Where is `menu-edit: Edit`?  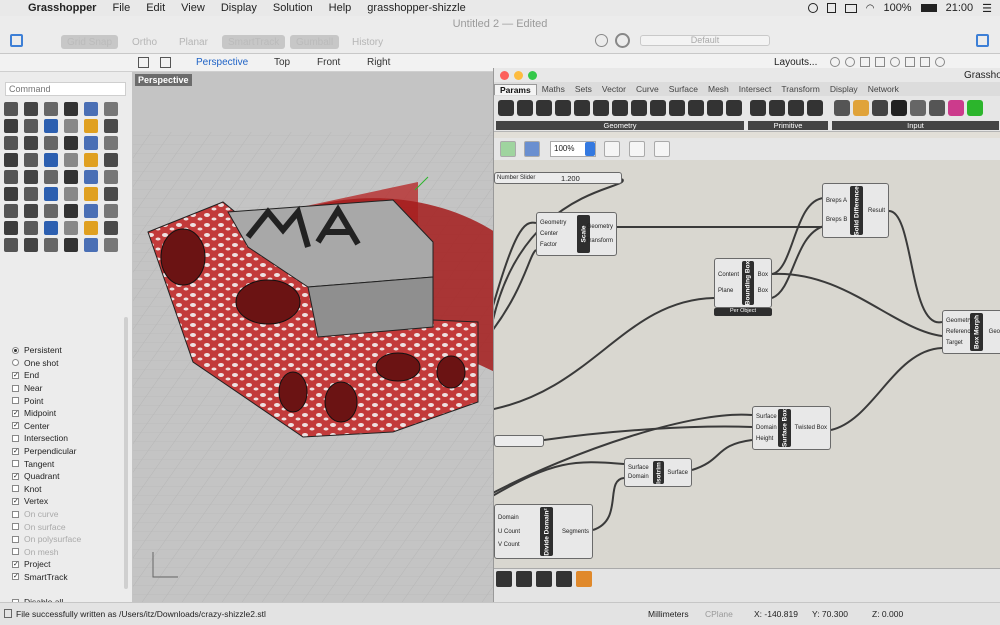 menu-edit: Edit is located at coordinates (155, 8).